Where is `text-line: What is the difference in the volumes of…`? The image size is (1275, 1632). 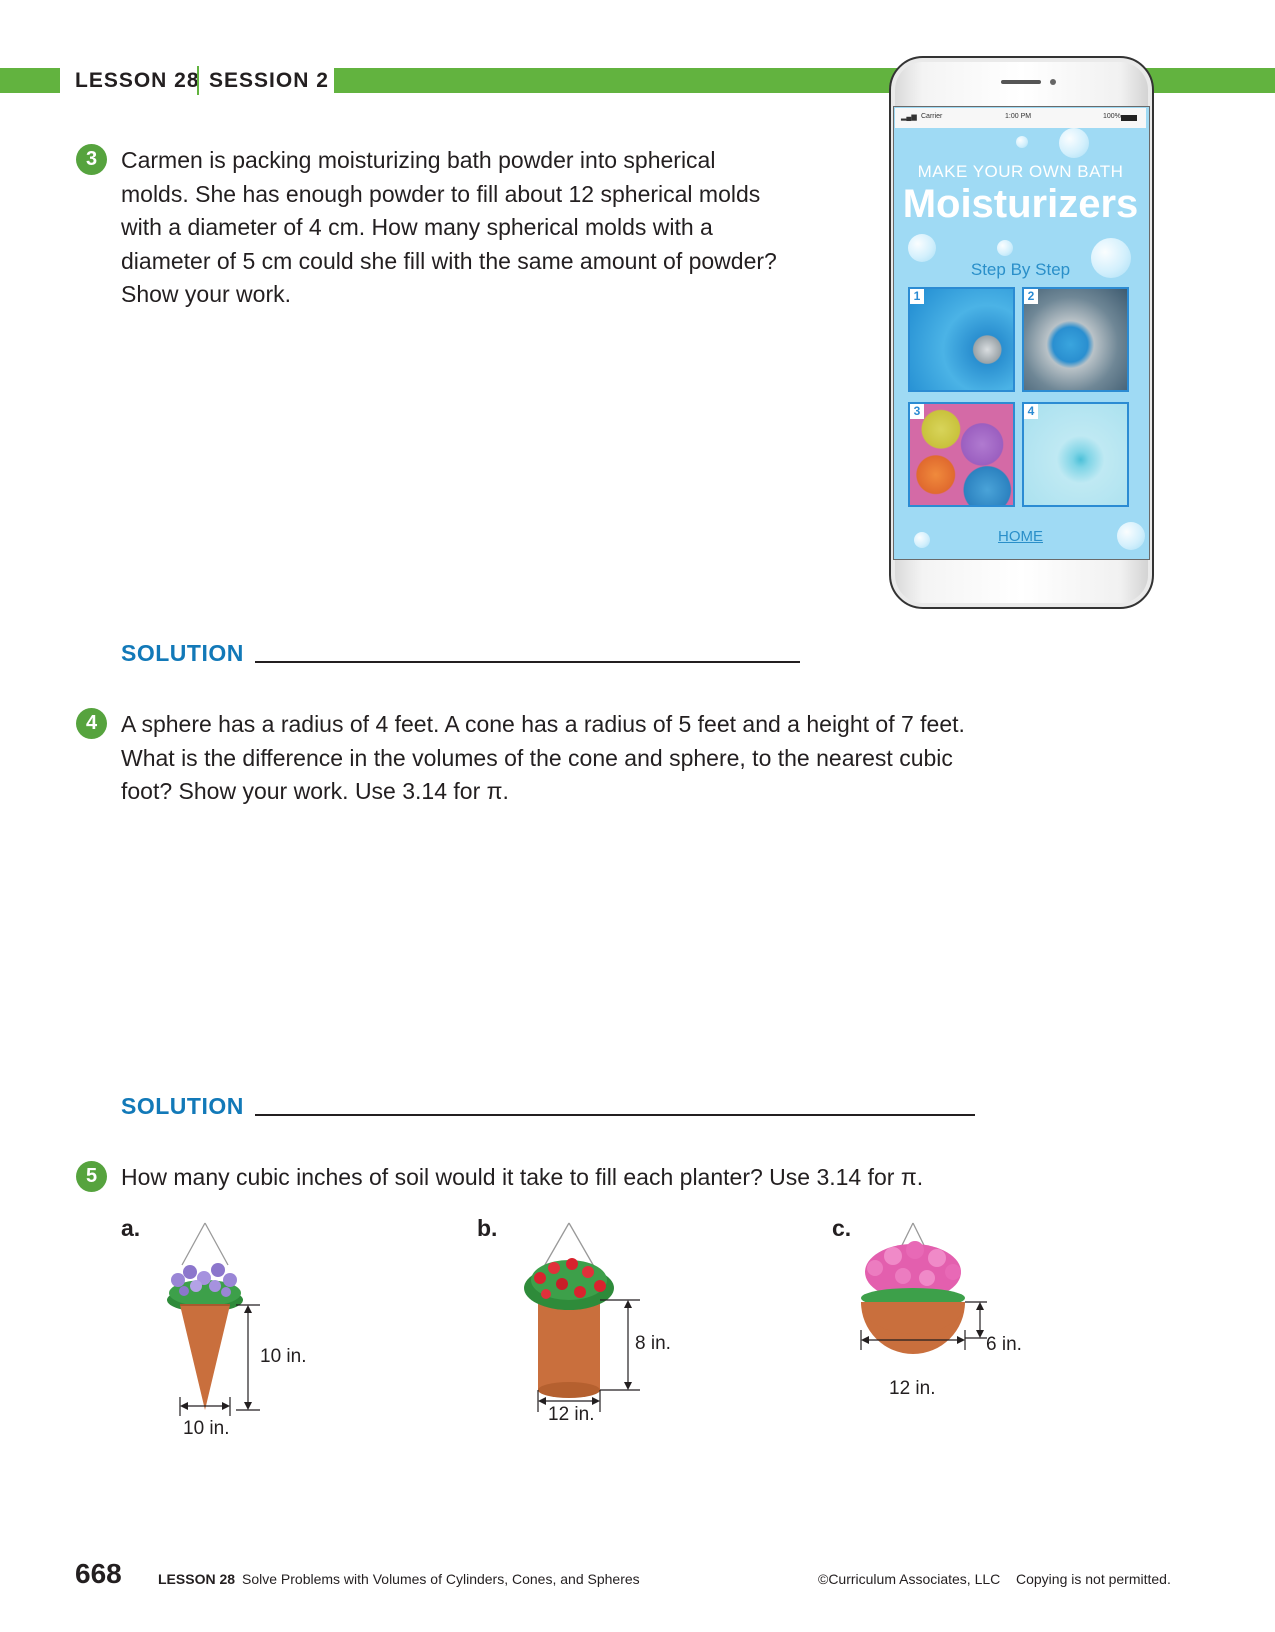 text-line: What is the difference in the volumes of… is located at coordinates (537, 757).